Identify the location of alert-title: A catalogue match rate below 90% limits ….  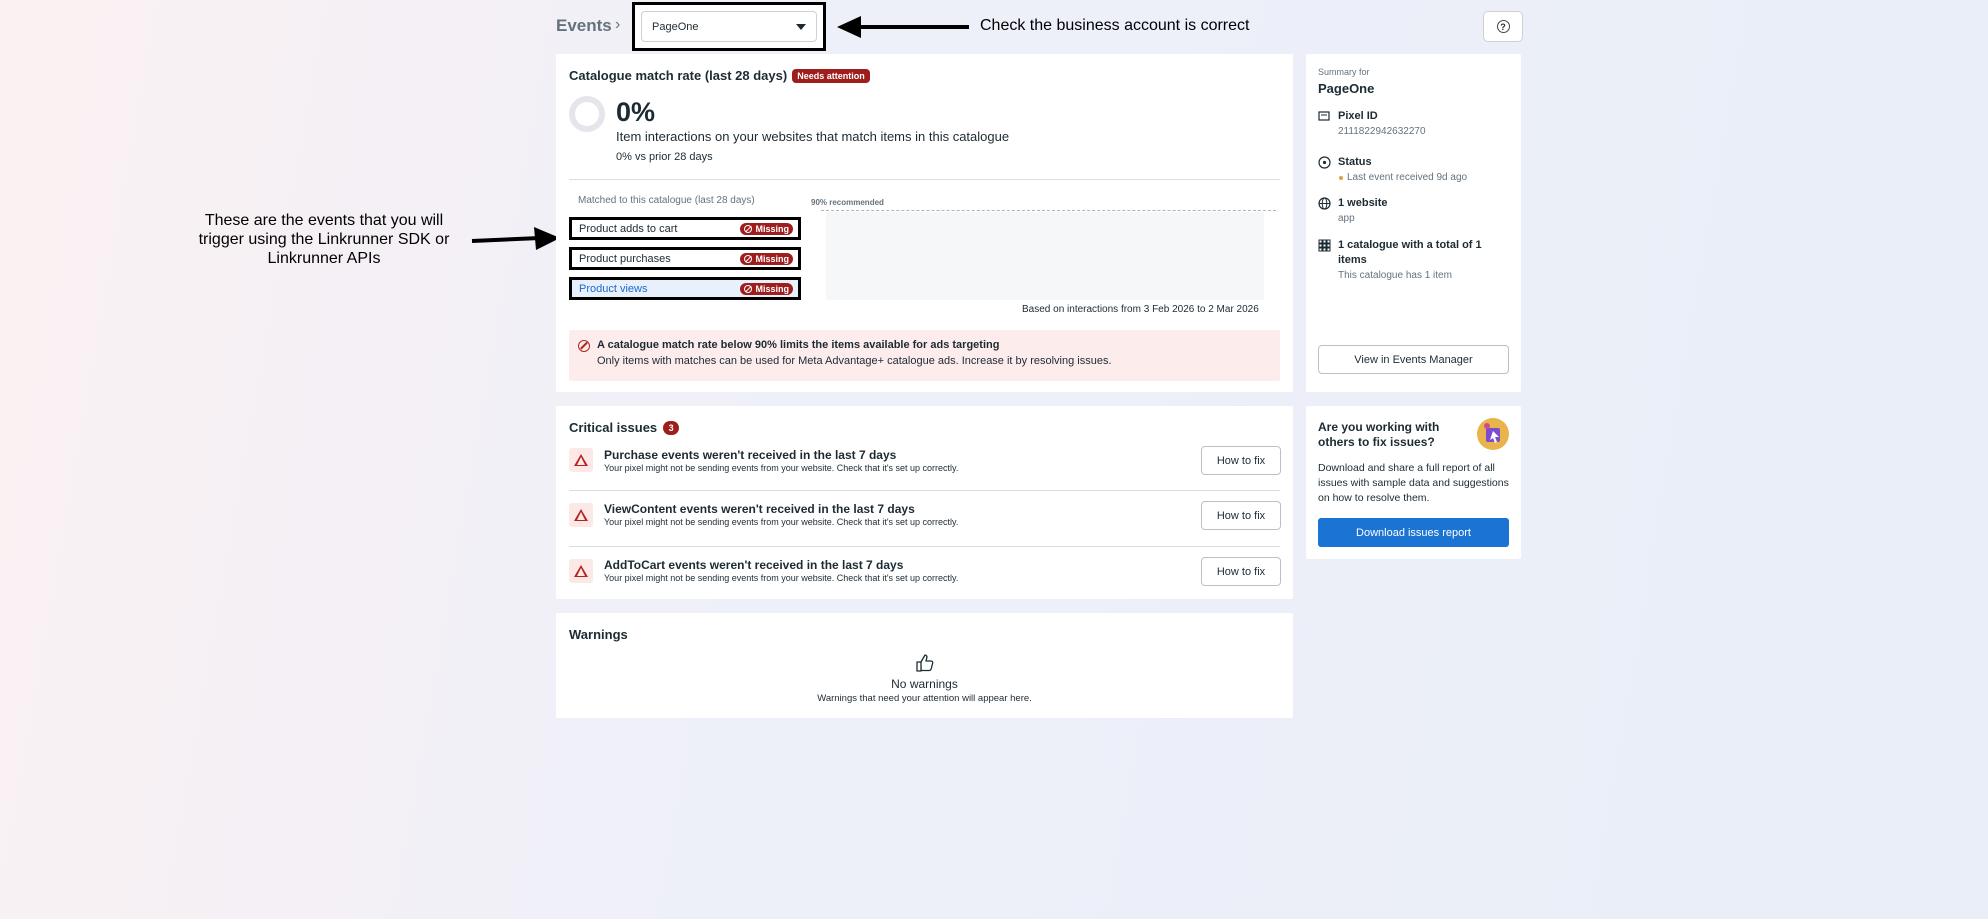
(798, 345).